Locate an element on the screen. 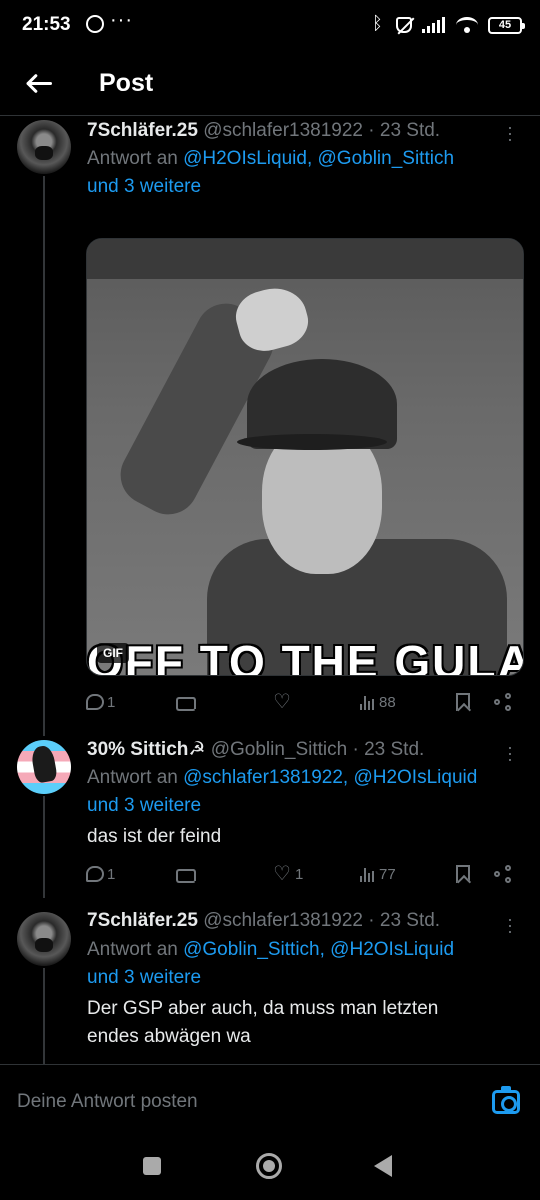 Image resolution: width=540 pixels, height=1200 pixels. views-count: 88 is located at coordinates (387, 702).